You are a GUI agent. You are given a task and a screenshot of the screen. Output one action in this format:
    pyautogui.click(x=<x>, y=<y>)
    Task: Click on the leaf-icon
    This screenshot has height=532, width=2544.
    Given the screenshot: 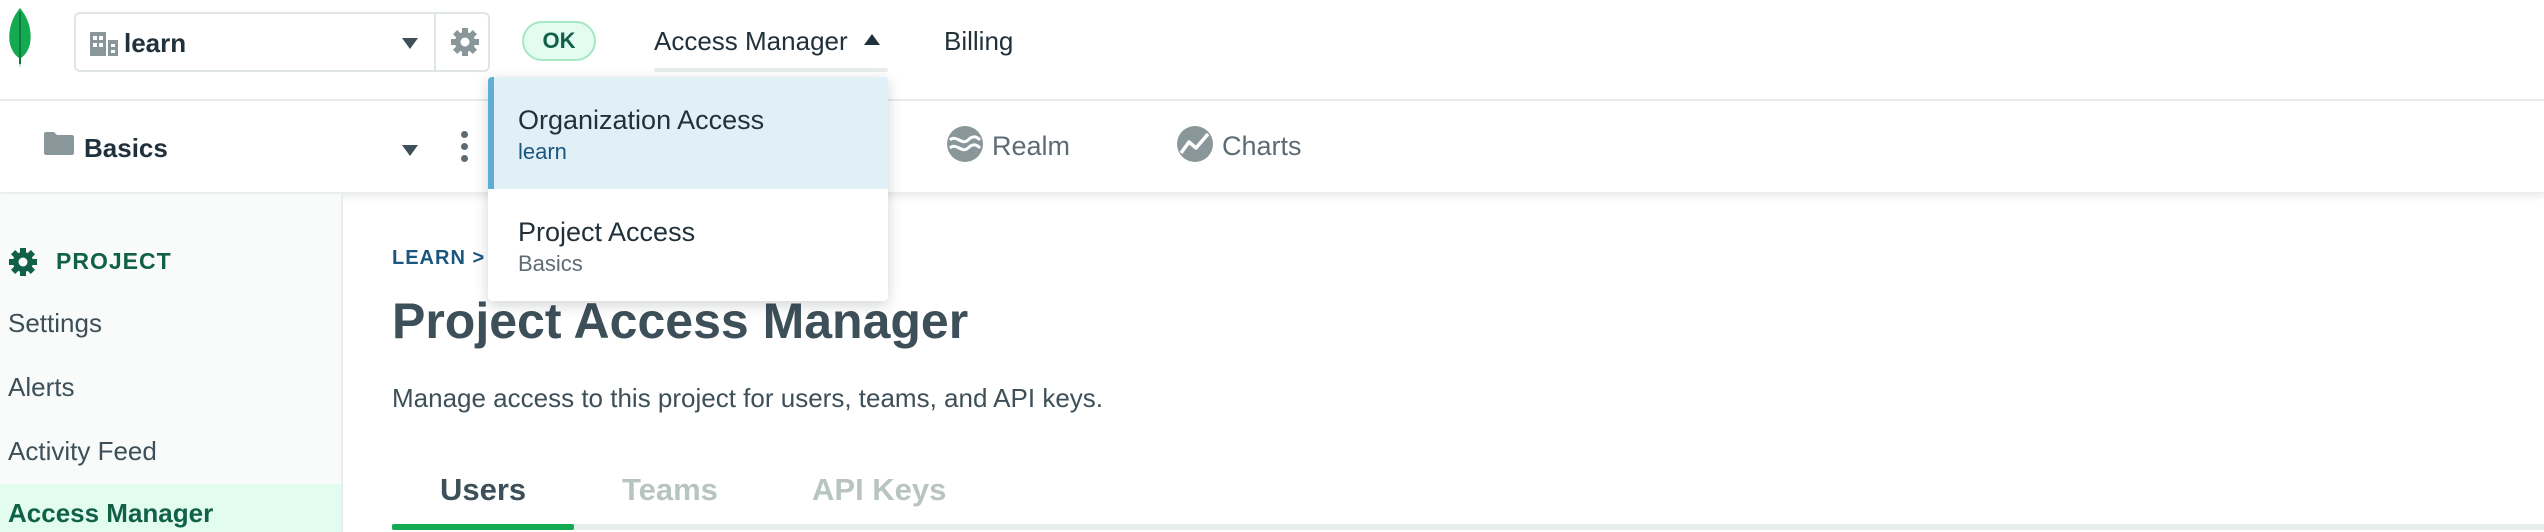 What is the action you would take?
    pyautogui.click(x=20, y=38)
    